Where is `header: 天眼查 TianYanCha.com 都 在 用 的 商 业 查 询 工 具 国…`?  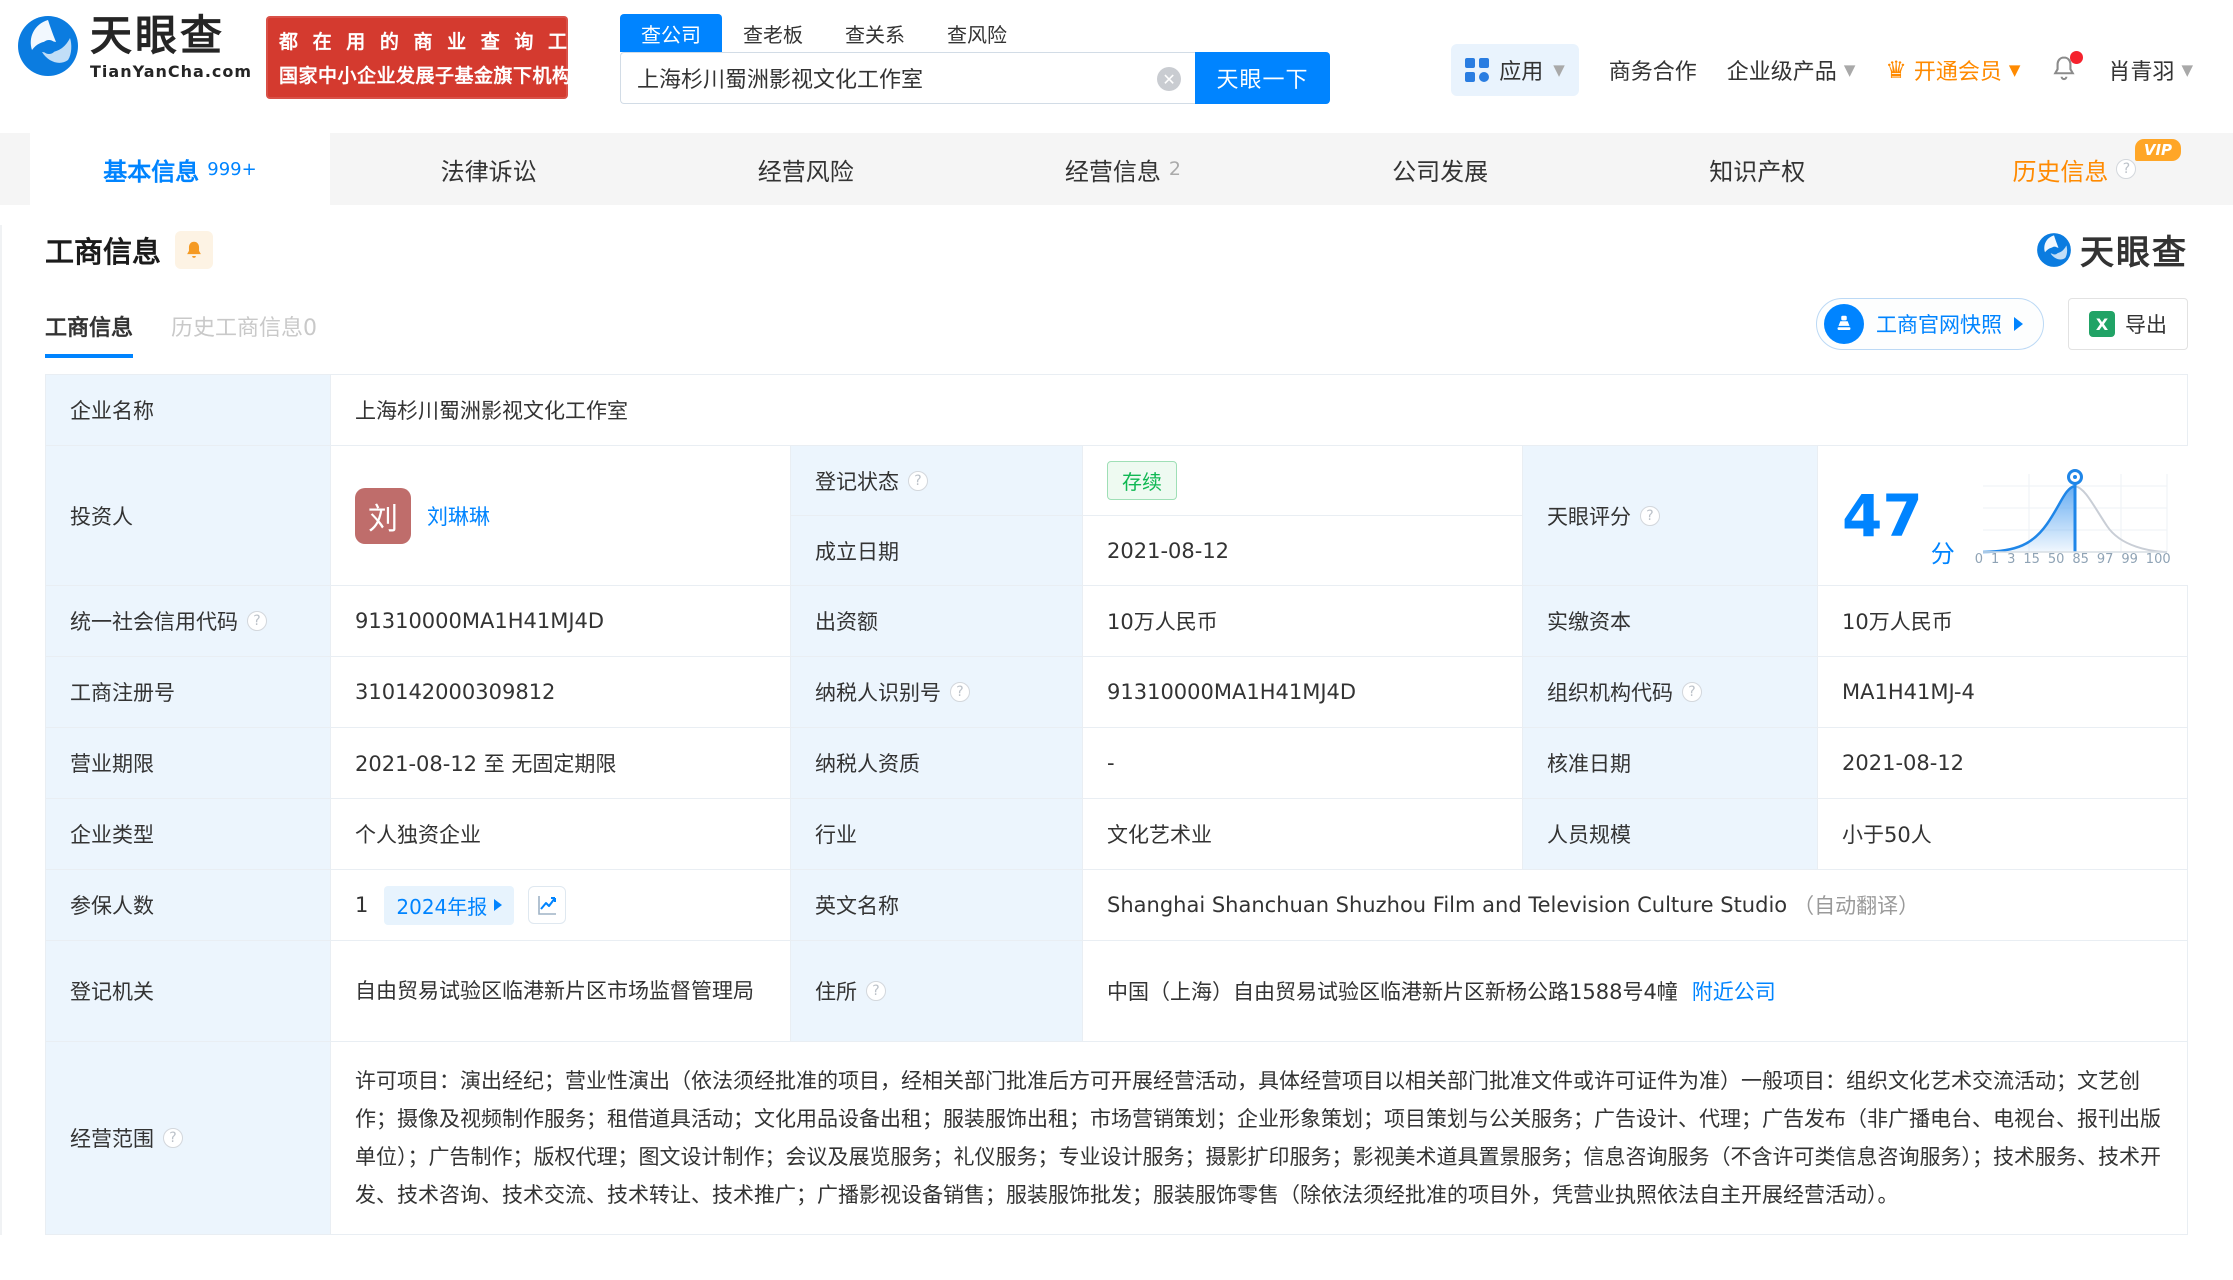 header: 天眼查 TianYanCha.com 都 在 用 的 商 业 查 询 工 具 国… is located at coordinates (1116, 66).